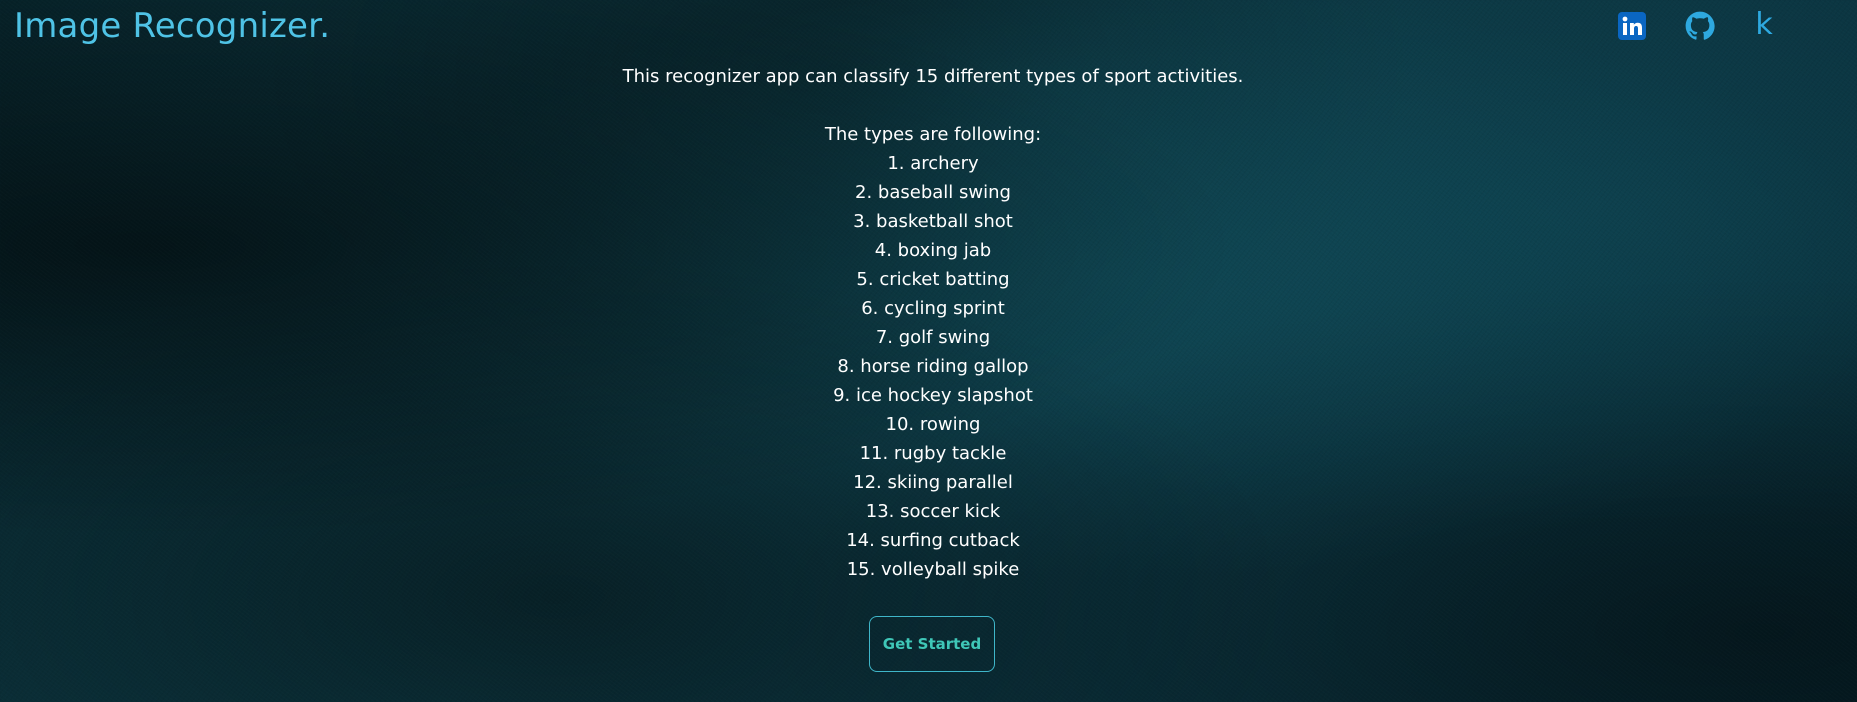 The height and width of the screenshot is (702, 1857). Describe the element at coordinates (933, 134) in the screenshot. I see `types-heading: The types are following:` at that location.